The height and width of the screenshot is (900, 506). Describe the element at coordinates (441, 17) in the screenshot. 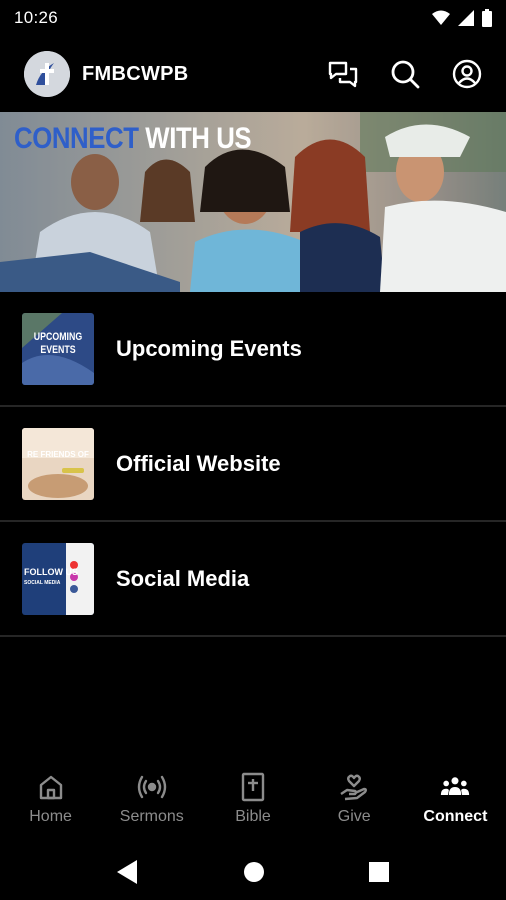

I see `wifi-icon` at that location.